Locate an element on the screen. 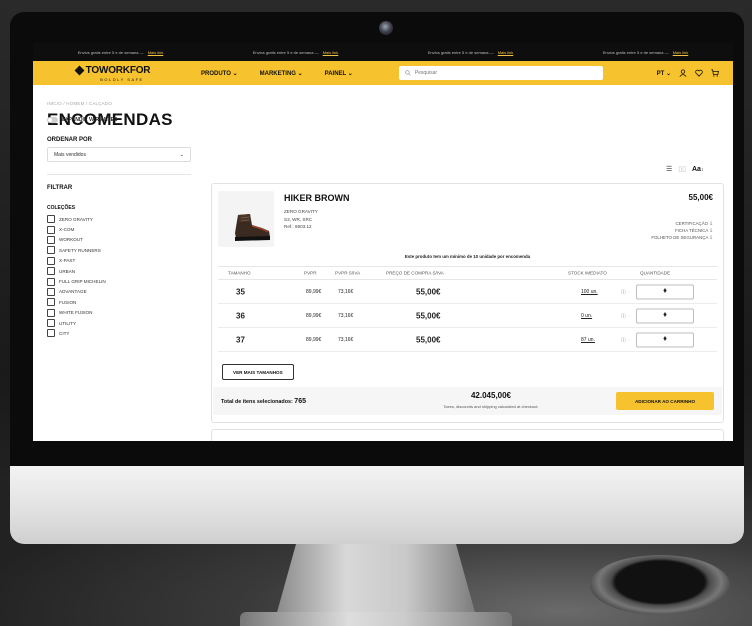 The width and height of the screenshot is (752, 626). cart-icon is located at coordinates (715, 73).